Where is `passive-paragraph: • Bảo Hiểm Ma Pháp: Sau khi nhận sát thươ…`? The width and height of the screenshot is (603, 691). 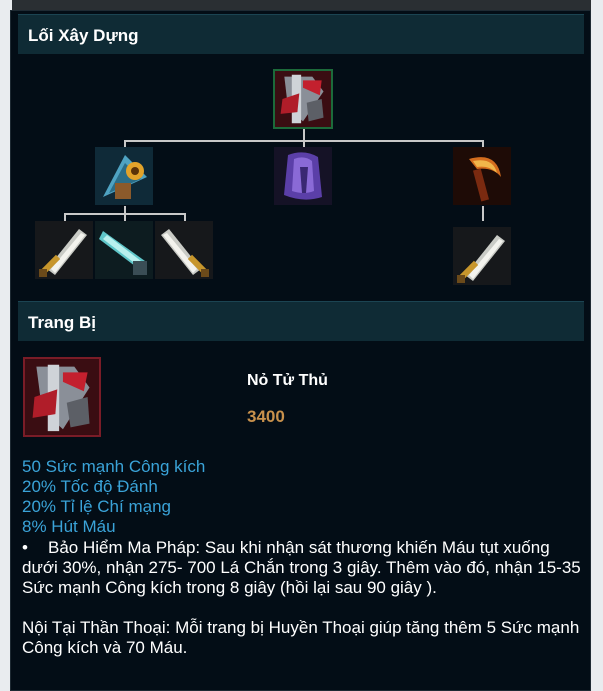 passive-paragraph: • Bảo Hiểm Ma Pháp: Sau khi nhận sát thươ… is located at coordinates (302, 568).